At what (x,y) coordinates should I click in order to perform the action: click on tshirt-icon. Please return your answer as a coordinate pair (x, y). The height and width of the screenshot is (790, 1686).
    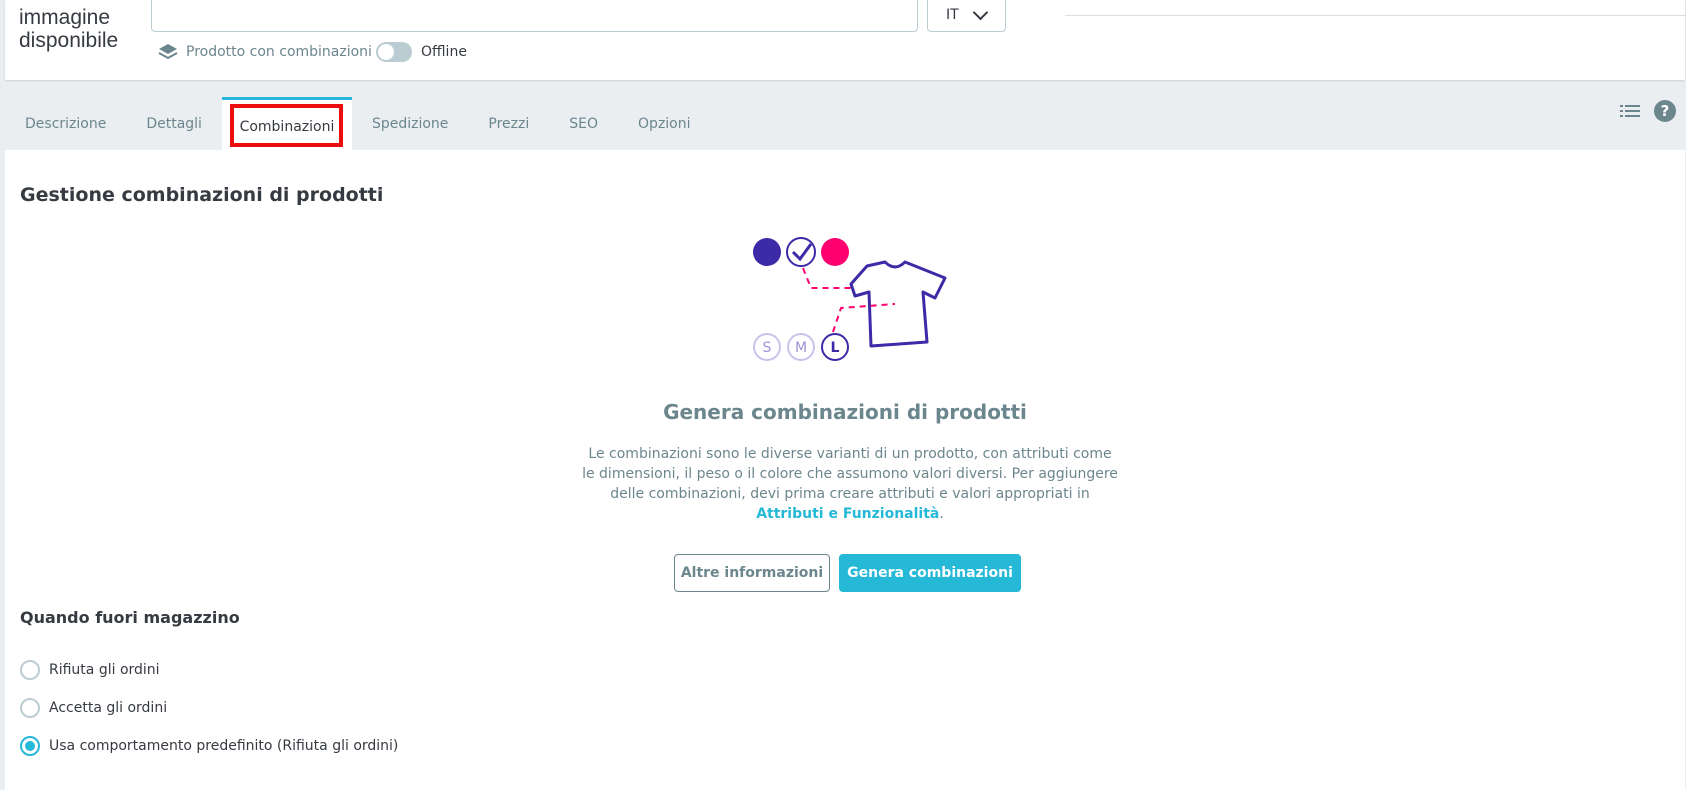
    Looking at the image, I should click on (898, 304).